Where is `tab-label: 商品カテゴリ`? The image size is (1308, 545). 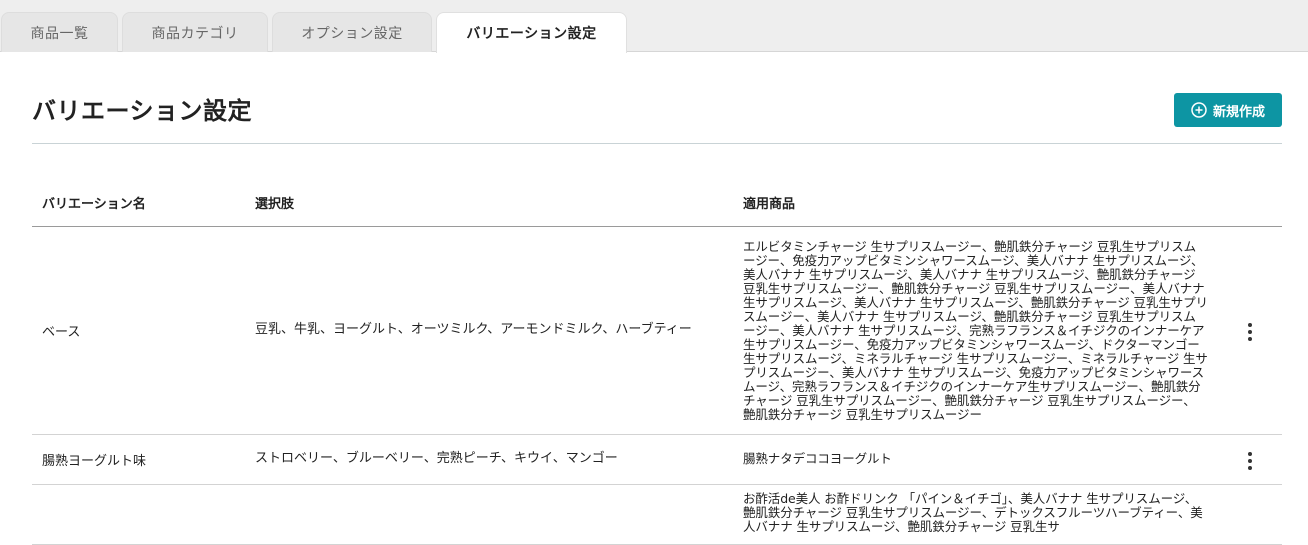 tab-label: 商品カテゴリ is located at coordinates (195, 33).